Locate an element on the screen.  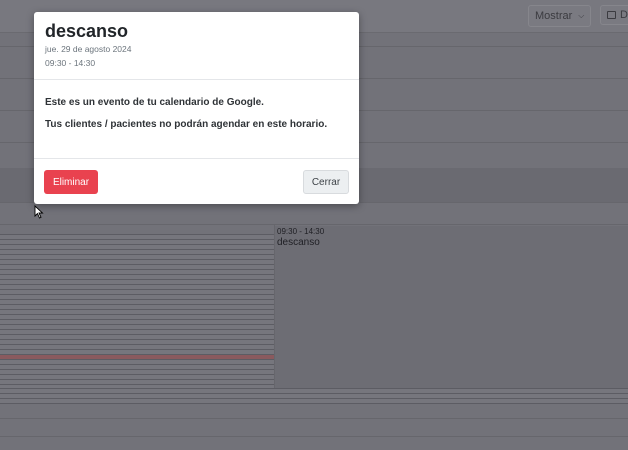
close-button: Cerrar is located at coordinates (326, 182).